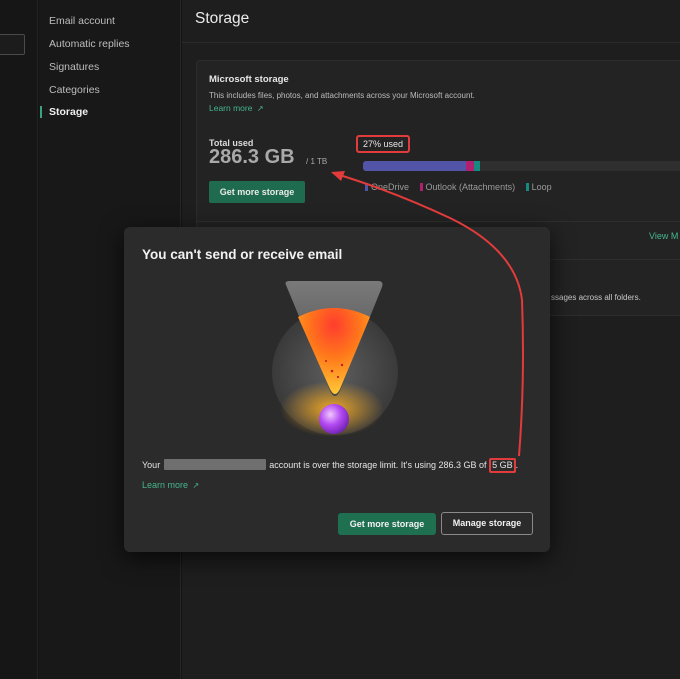  Describe the element at coordinates (477, 166) in the screenshot. I see `usage-segment-loop` at that location.